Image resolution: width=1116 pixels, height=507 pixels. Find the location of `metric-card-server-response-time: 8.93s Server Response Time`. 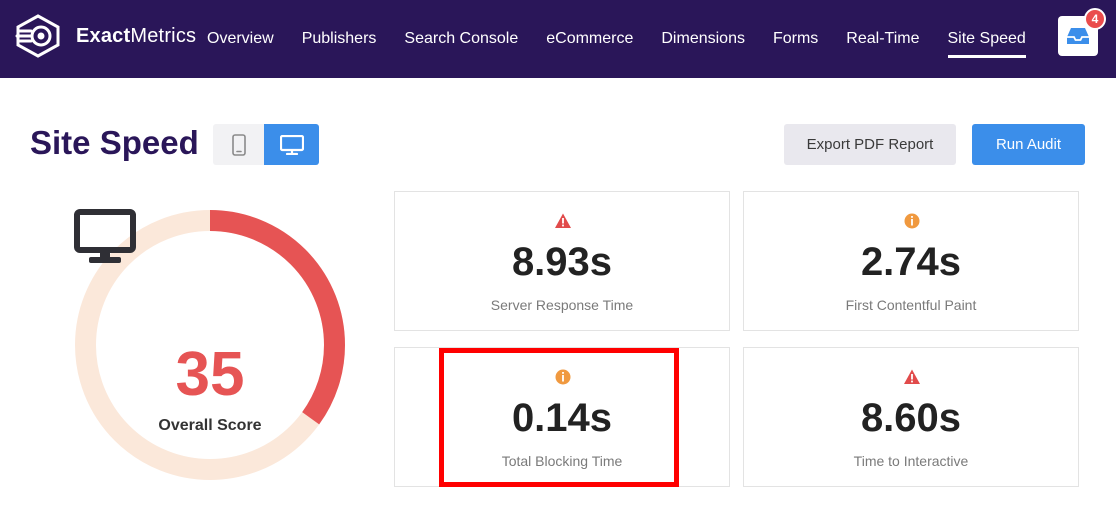

metric-card-server-response-time: 8.93s Server Response Time is located at coordinates (562, 261).